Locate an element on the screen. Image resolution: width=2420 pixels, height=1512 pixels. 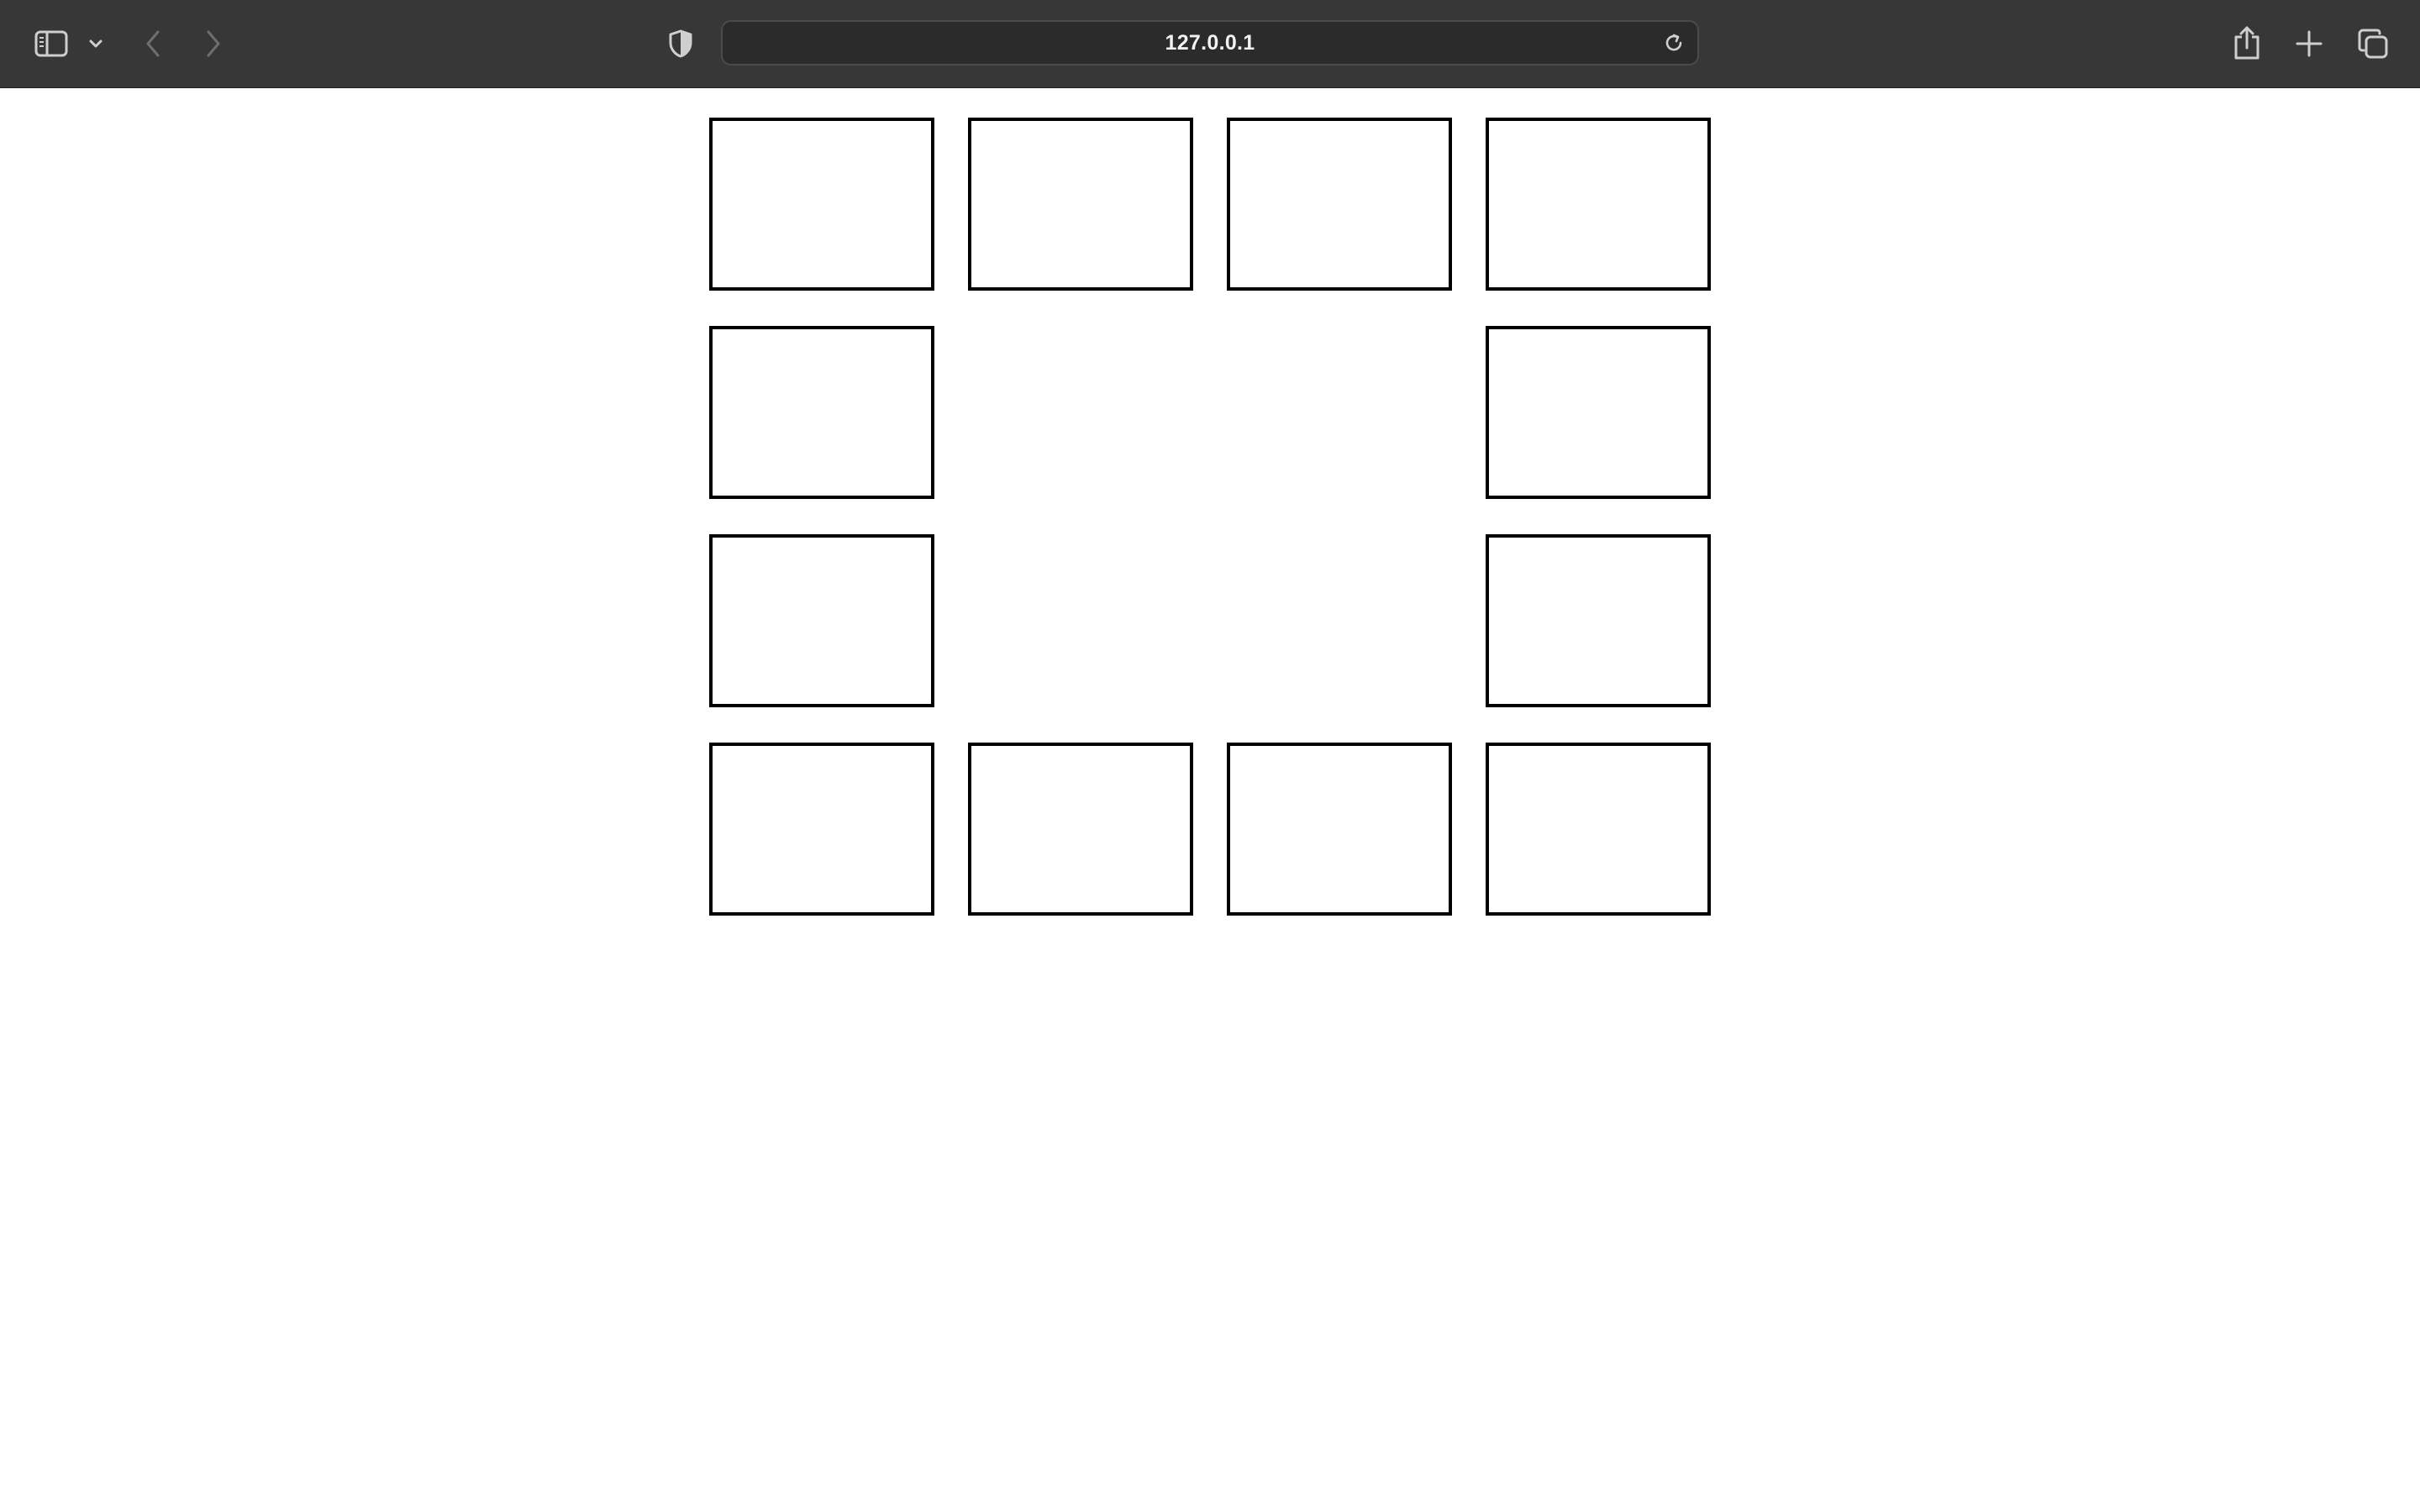
address-bar: 127.0.0.1 is located at coordinates (1210, 43).